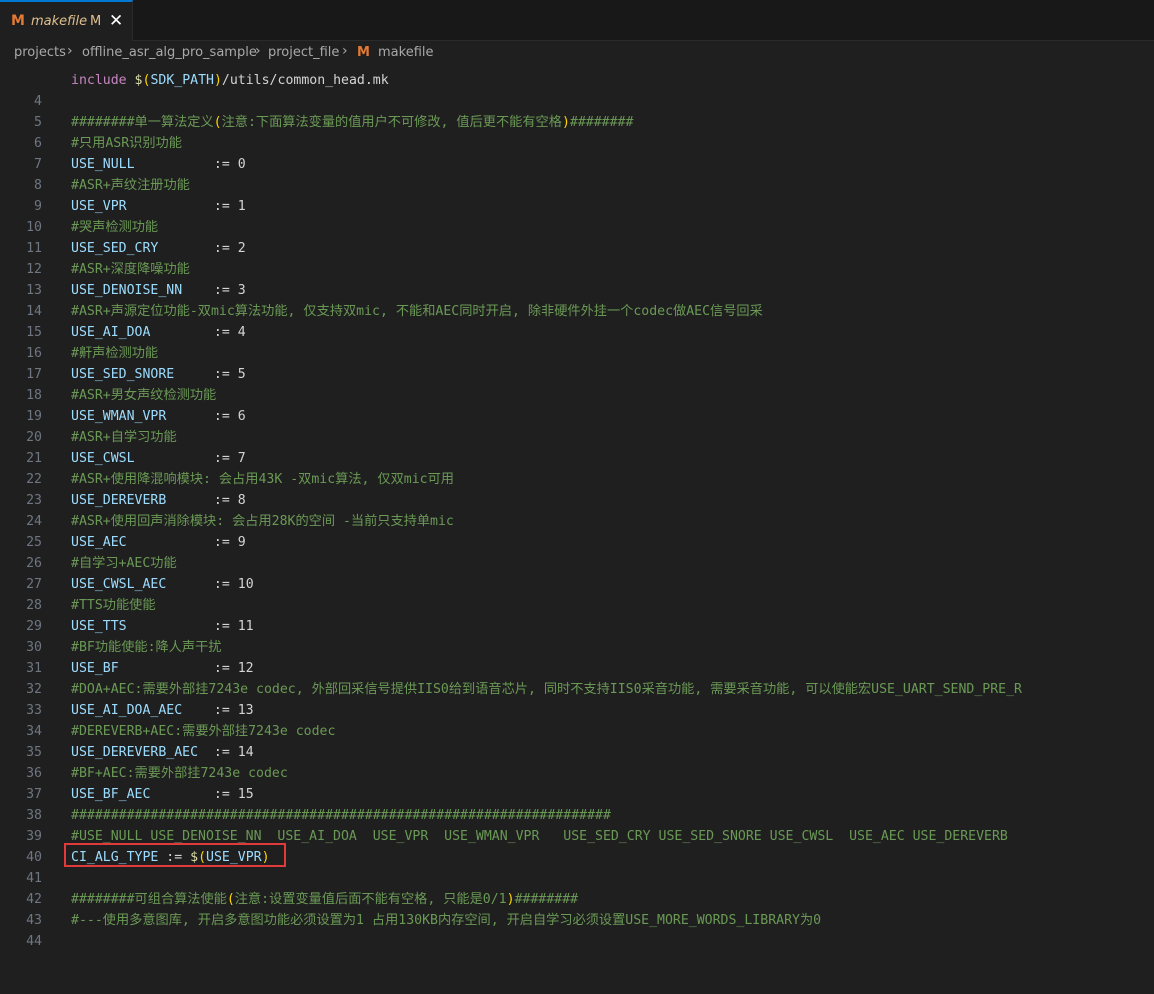 This screenshot has width=1154, height=994. Describe the element at coordinates (142, 122) in the screenshot. I see `comment: ########单一算法定义` at that location.